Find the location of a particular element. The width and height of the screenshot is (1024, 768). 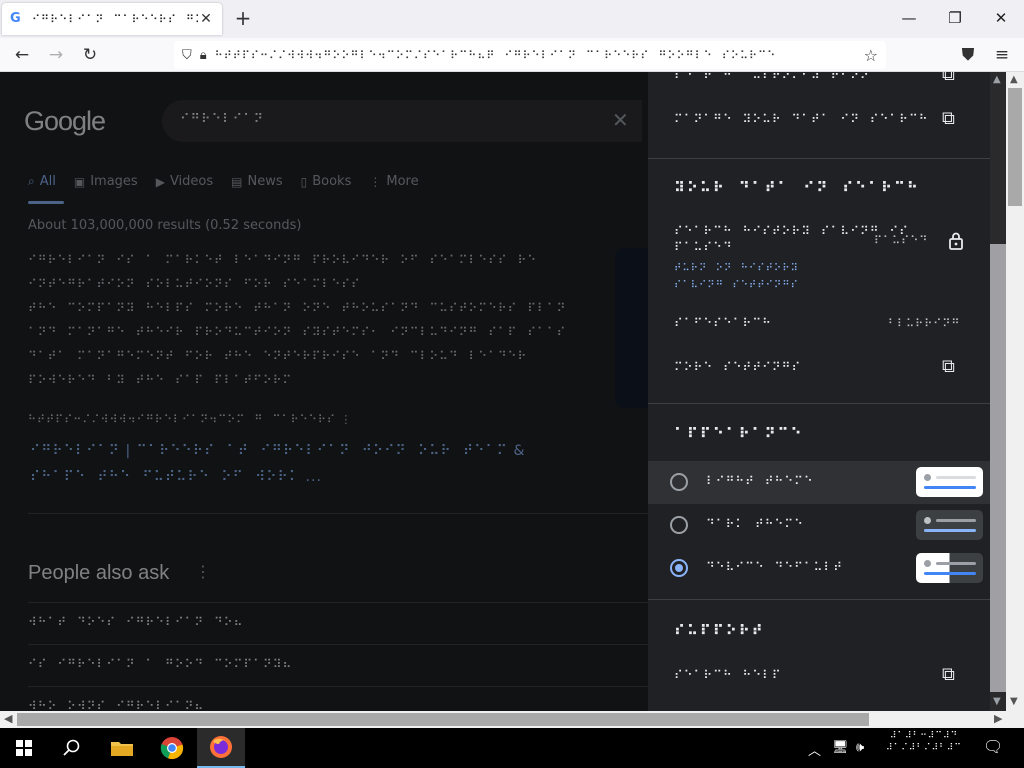

panel-scrollbar: ▲ ▼ is located at coordinates (998, 391).